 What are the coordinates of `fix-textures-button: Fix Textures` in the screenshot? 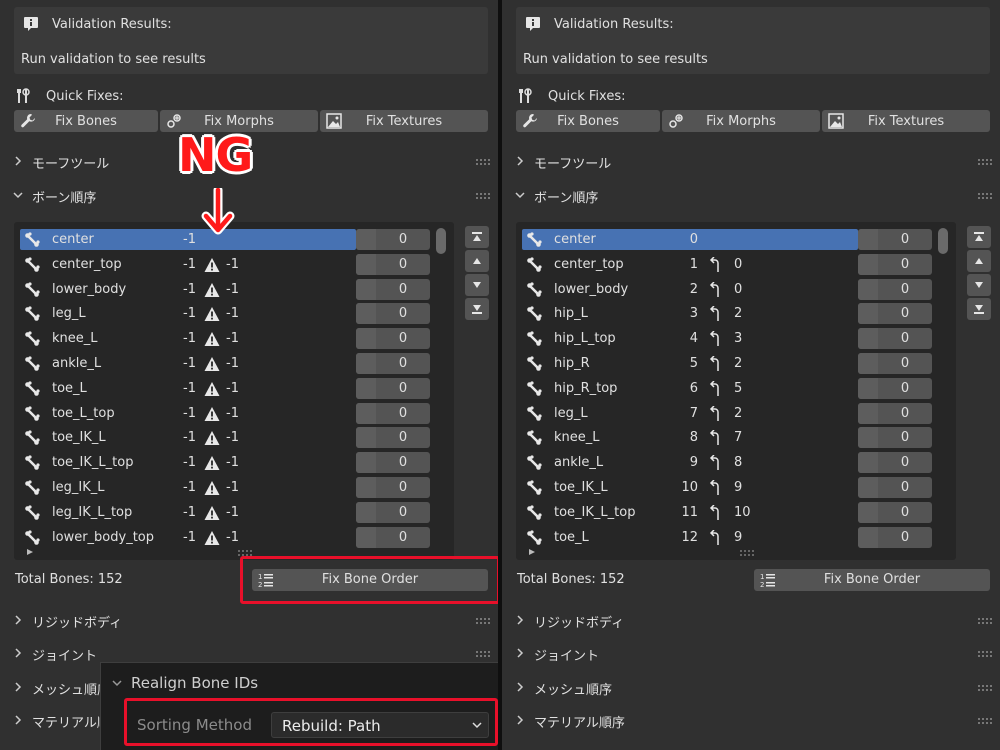 It's located at (906, 121).